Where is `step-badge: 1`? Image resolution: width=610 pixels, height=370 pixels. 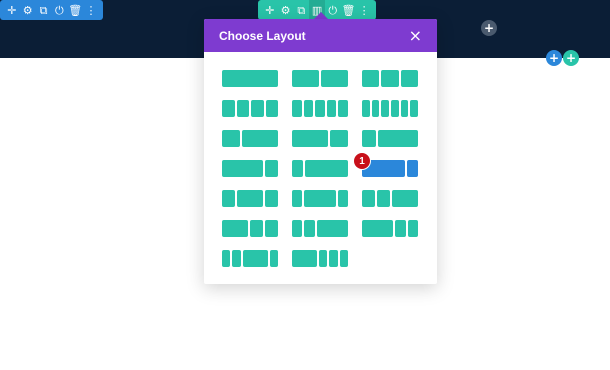 step-badge: 1 is located at coordinates (362, 161).